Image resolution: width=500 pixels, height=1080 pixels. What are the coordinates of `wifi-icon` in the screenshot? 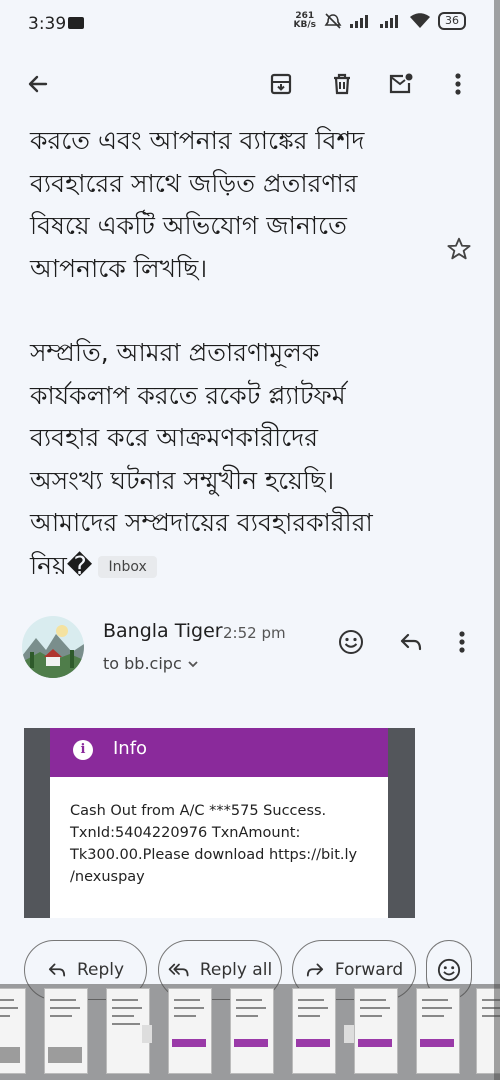 It's located at (420, 20).